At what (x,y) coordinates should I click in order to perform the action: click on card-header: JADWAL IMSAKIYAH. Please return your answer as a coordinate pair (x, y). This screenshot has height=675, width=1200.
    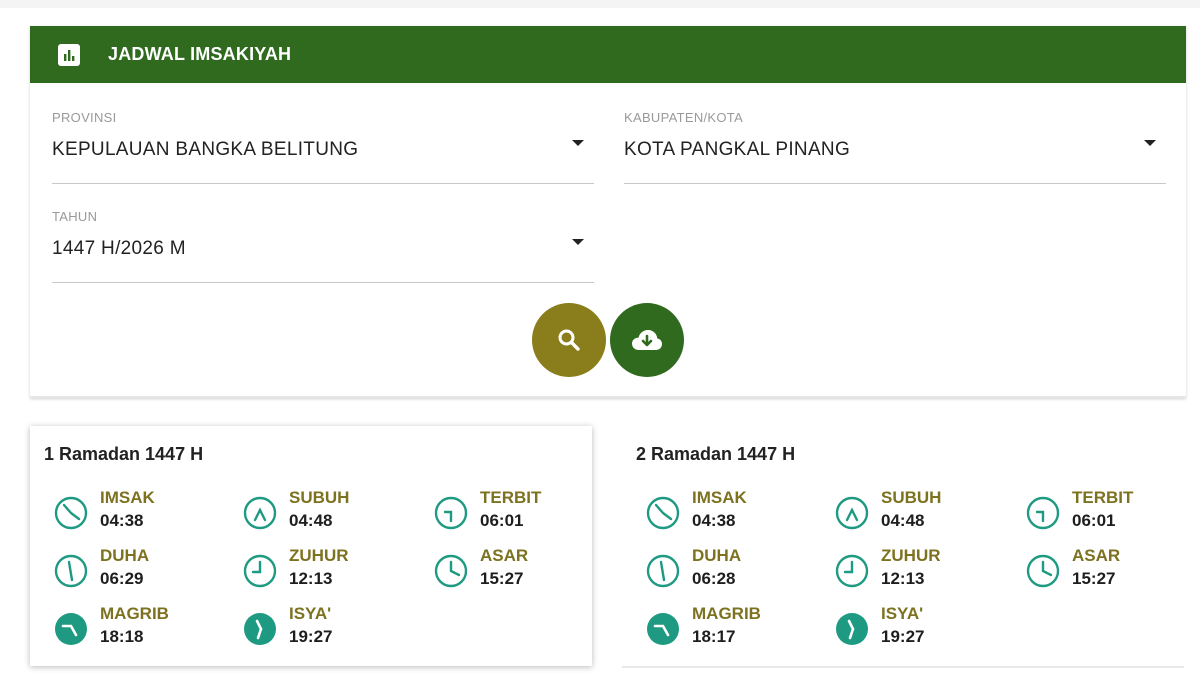
    Looking at the image, I should click on (608, 54).